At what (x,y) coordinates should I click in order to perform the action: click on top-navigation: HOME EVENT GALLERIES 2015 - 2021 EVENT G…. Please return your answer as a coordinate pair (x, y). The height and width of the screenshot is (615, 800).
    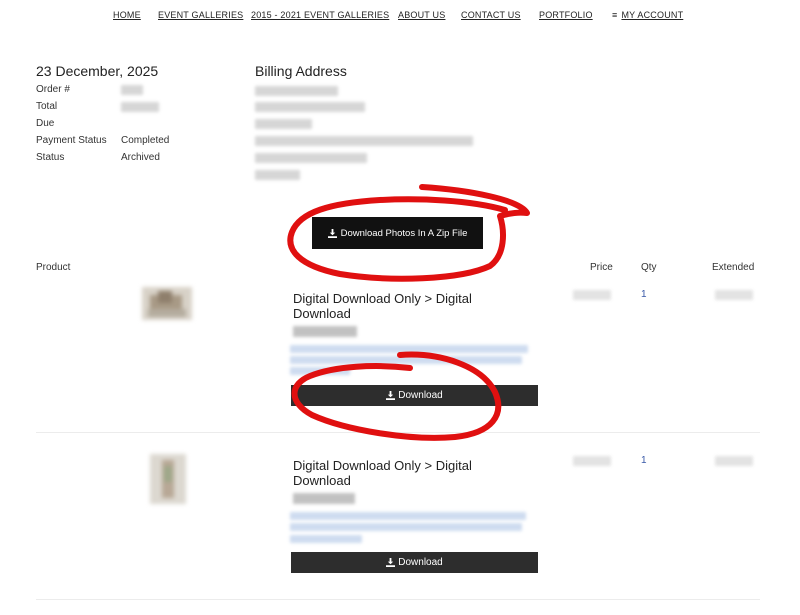
    Looking at the image, I should click on (400, 17).